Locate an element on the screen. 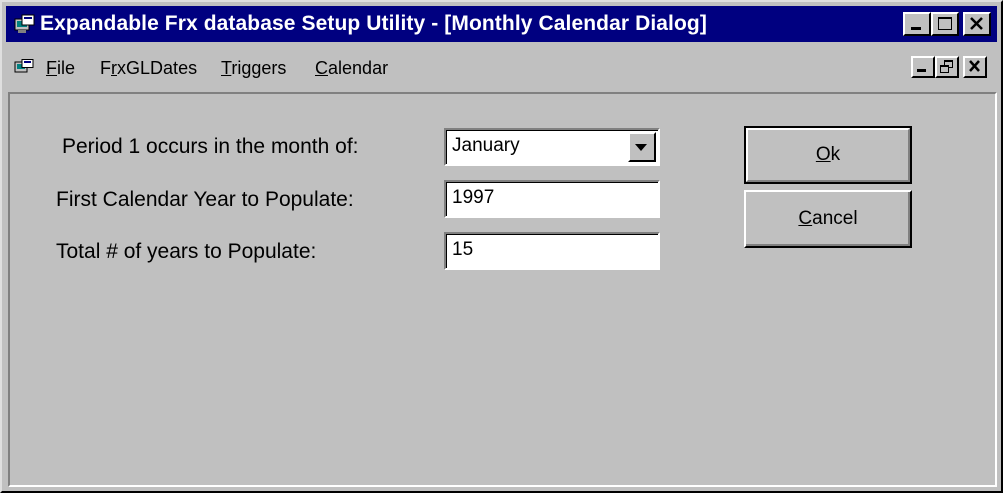  close-button is located at coordinates (977, 24).